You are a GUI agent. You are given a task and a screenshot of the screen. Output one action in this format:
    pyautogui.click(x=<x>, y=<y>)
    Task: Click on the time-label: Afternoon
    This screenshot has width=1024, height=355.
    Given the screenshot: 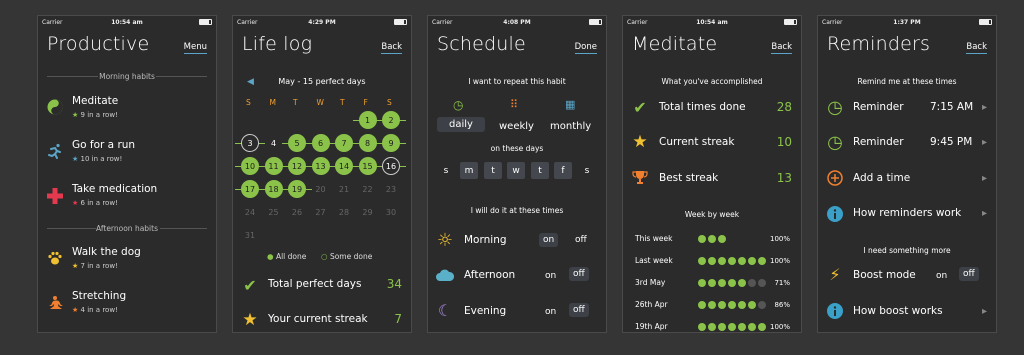 What is the action you would take?
    pyautogui.click(x=490, y=275)
    